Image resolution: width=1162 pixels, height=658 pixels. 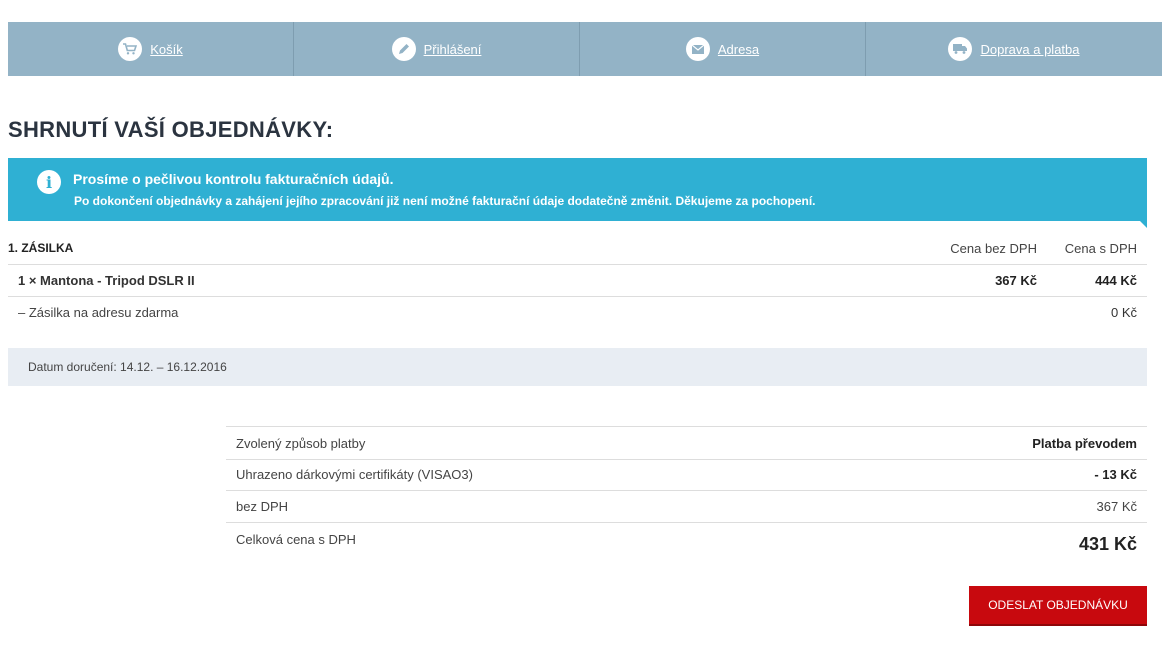 I want to click on delivery-date: Datum doručení: 14.12. – 16.12.2016, so click(x=127, y=367).